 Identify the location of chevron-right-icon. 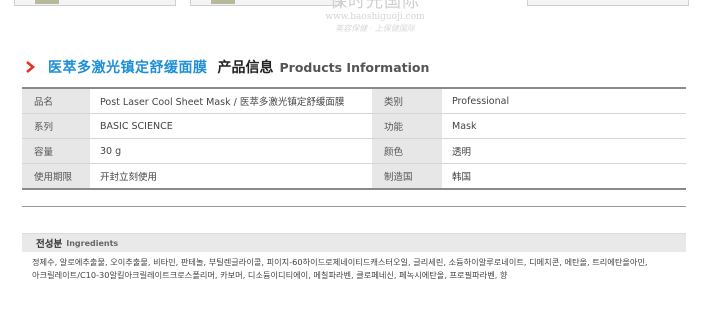
(31, 67).